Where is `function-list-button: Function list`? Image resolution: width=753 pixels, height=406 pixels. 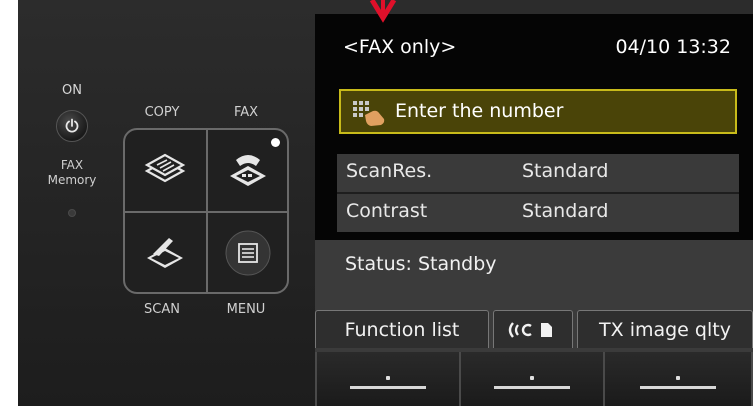 function-list-button: Function list is located at coordinates (402, 329).